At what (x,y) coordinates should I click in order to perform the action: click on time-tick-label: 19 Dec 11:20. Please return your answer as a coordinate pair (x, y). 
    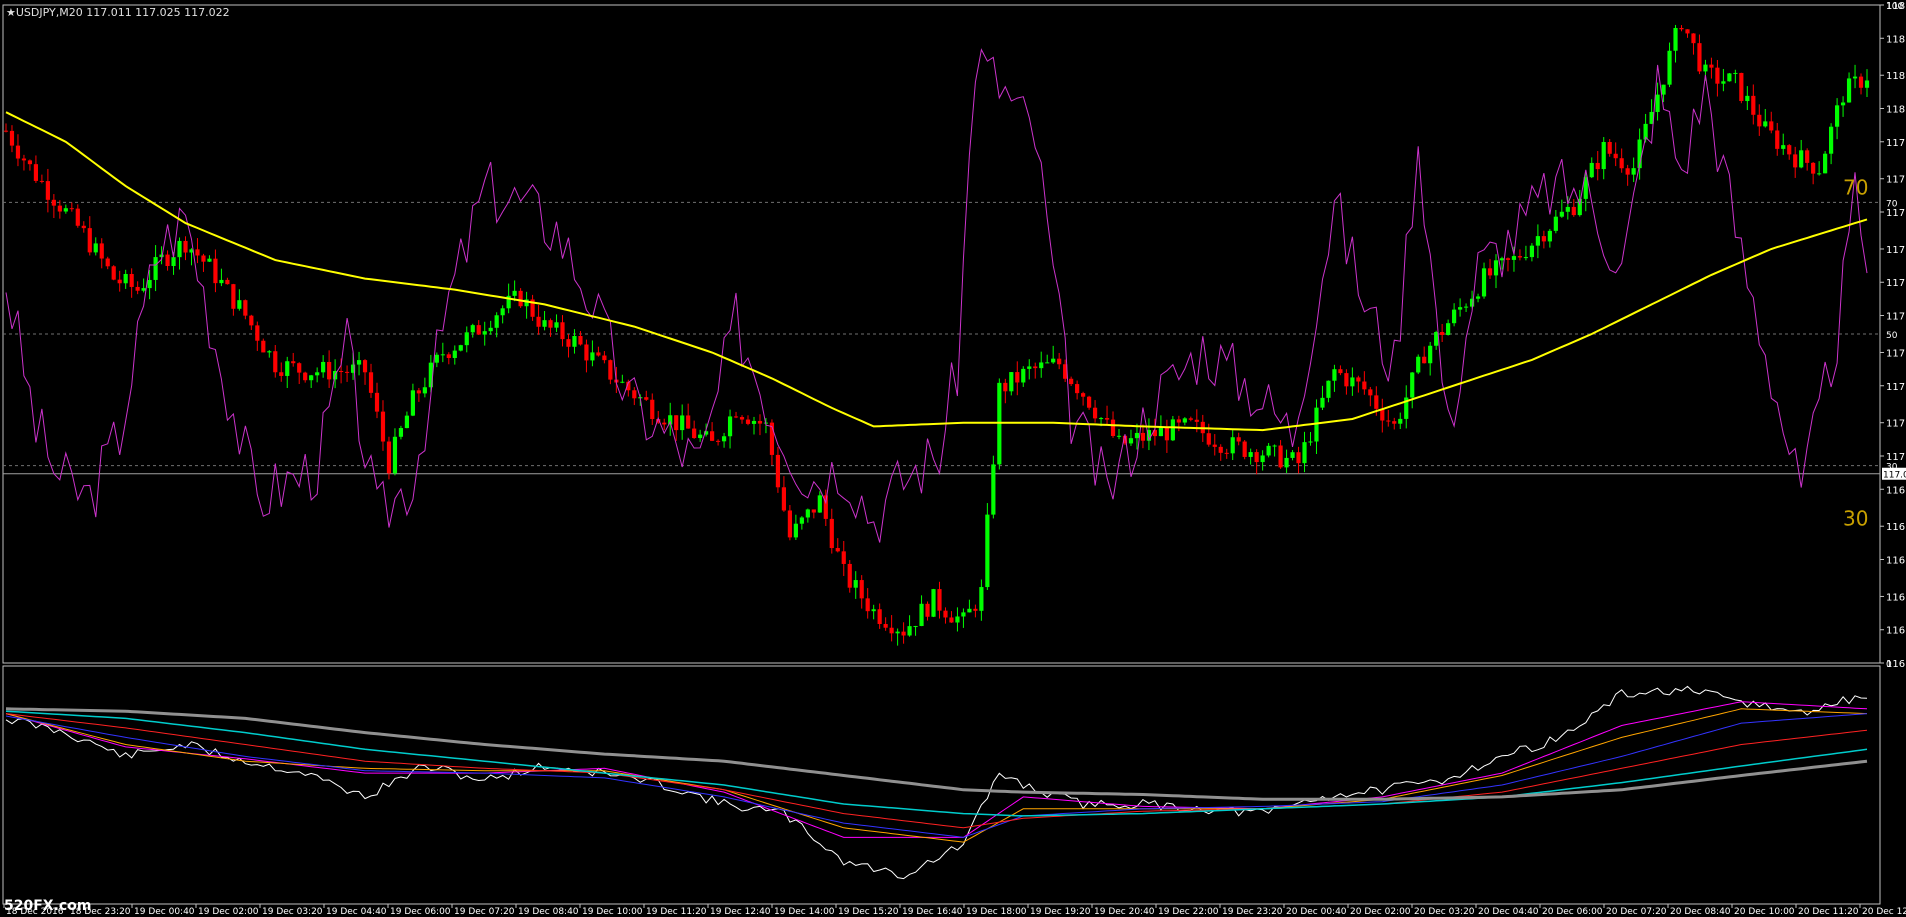
    Looking at the image, I should click on (676, 912).